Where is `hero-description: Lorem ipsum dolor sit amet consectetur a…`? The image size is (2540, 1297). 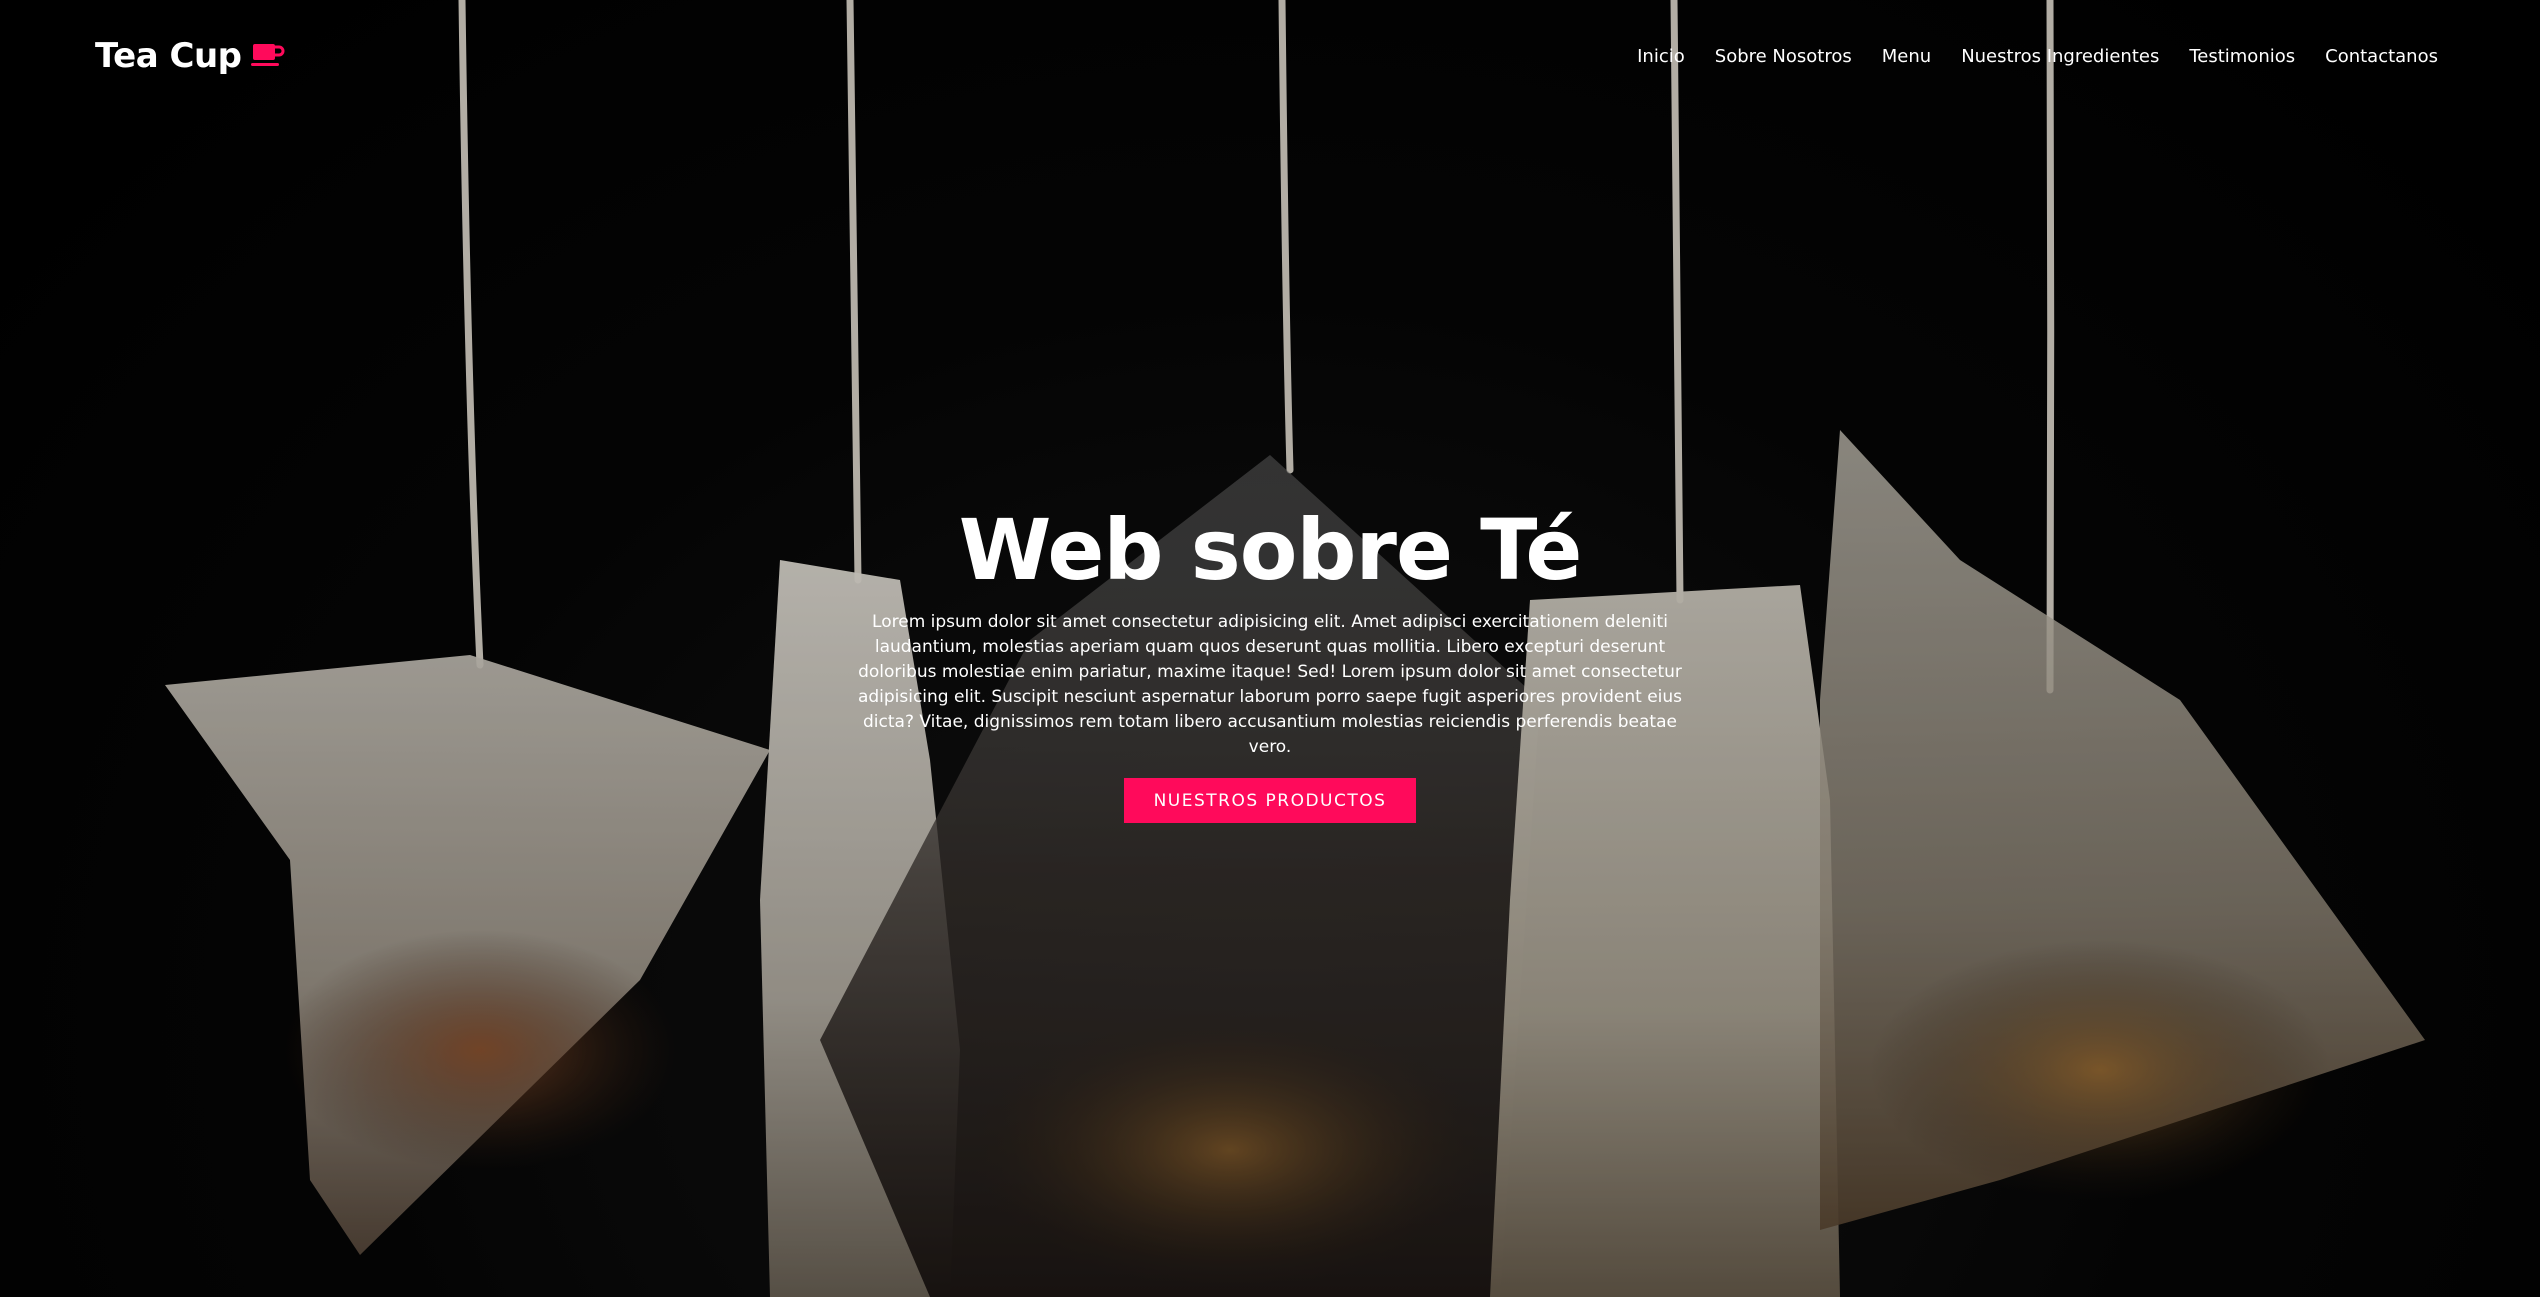 hero-description: Lorem ipsum dolor sit amet consectetur a… is located at coordinates (1270, 684).